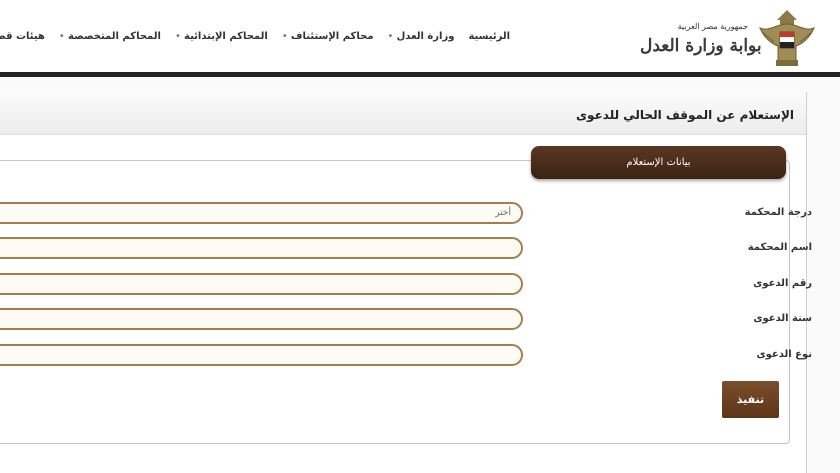 The height and width of the screenshot is (473, 840). Describe the element at coordinates (221, 36) in the screenshot. I see `nav-primary-courts: المحاكم الإبتدائية` at that location.